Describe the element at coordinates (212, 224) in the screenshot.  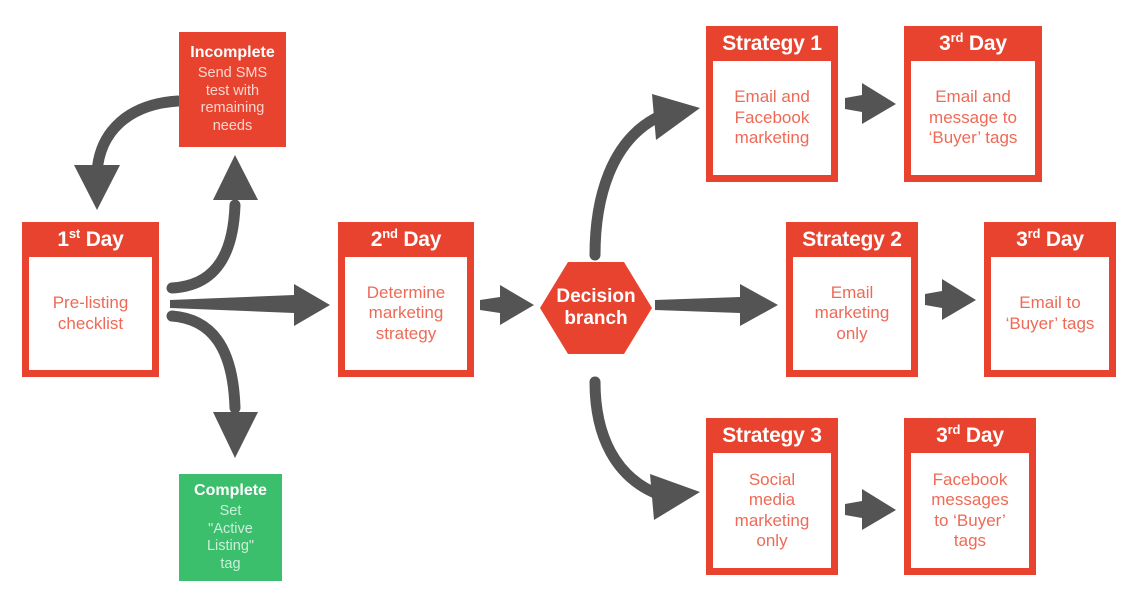
I see `connector-day1-to-incomplete` at that location.